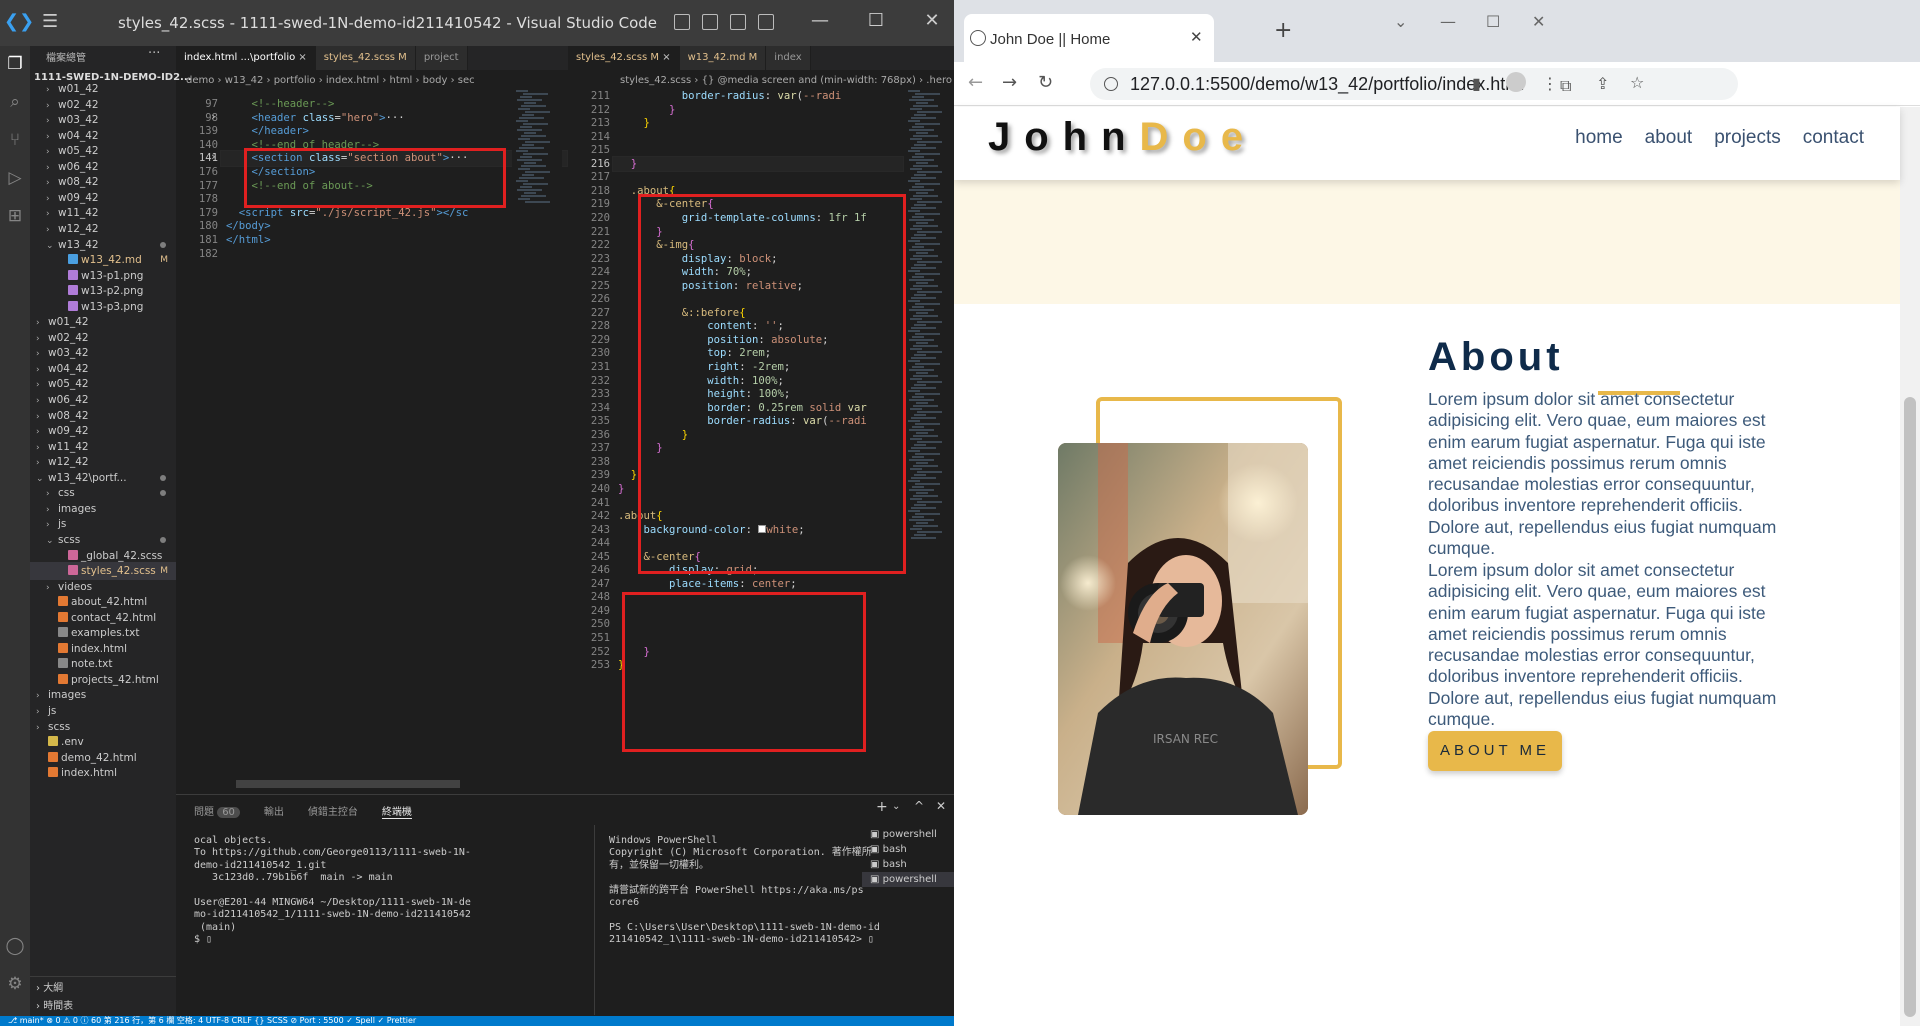  I want to click on maximize-panel-icon: ^, so click(919, 806).